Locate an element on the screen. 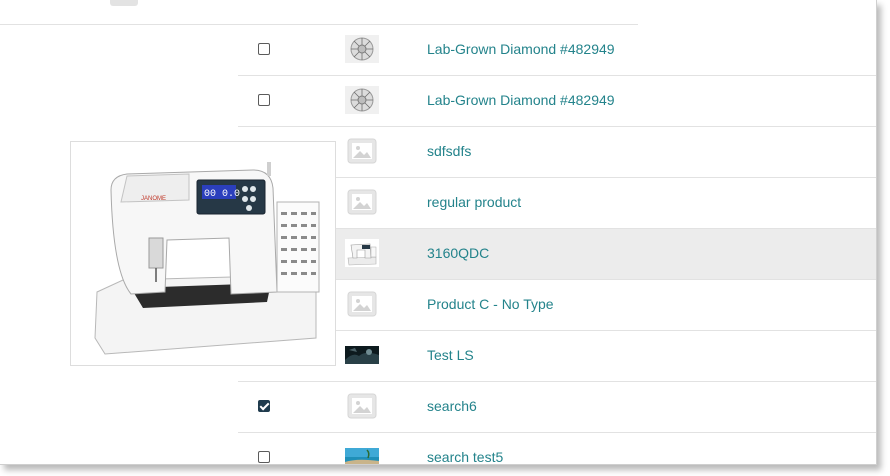 Image resolution: width=890 pixels, height=476 pixels. product-name-link: 3160QDC is located at coordinates (458, 253).